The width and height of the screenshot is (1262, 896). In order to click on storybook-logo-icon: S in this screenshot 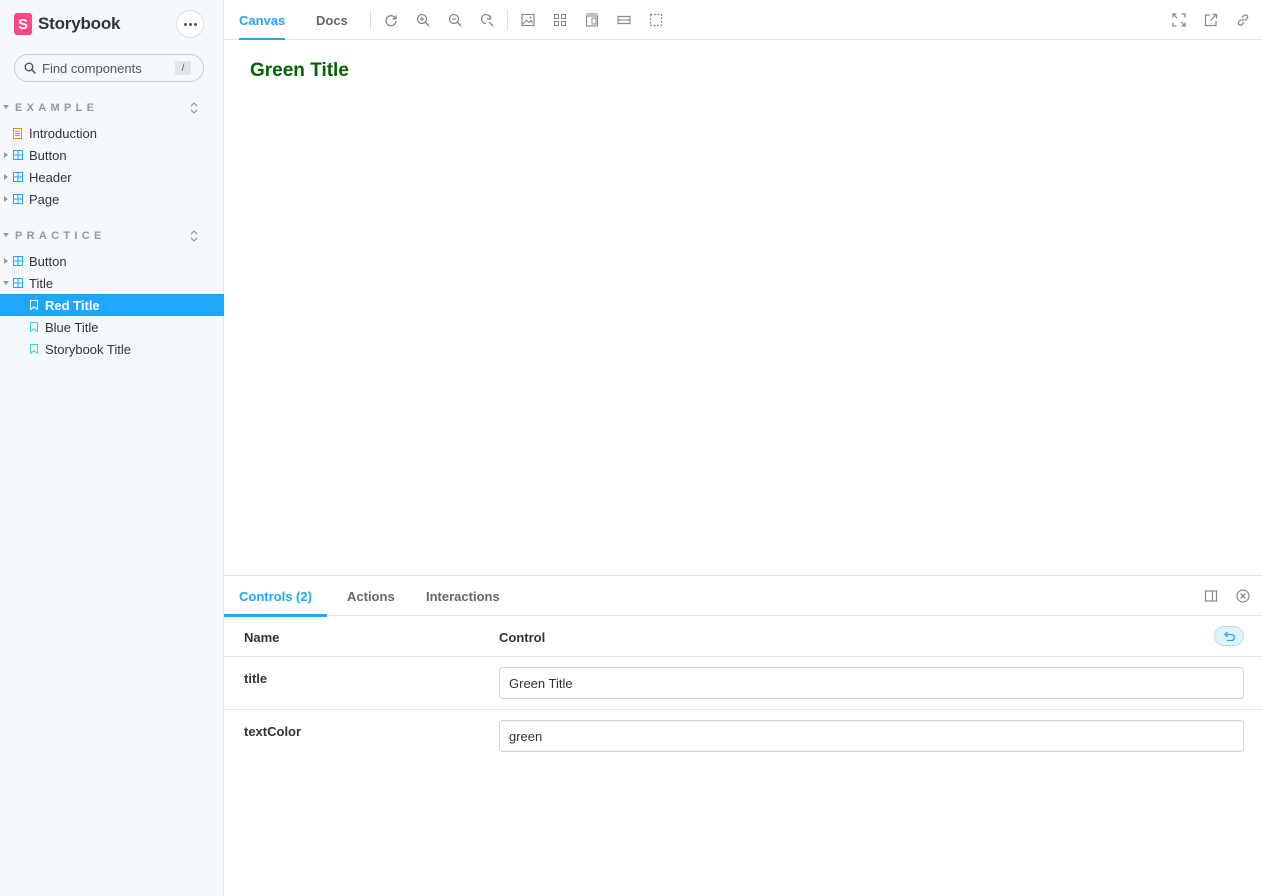, I will do `click(23, 24)`.